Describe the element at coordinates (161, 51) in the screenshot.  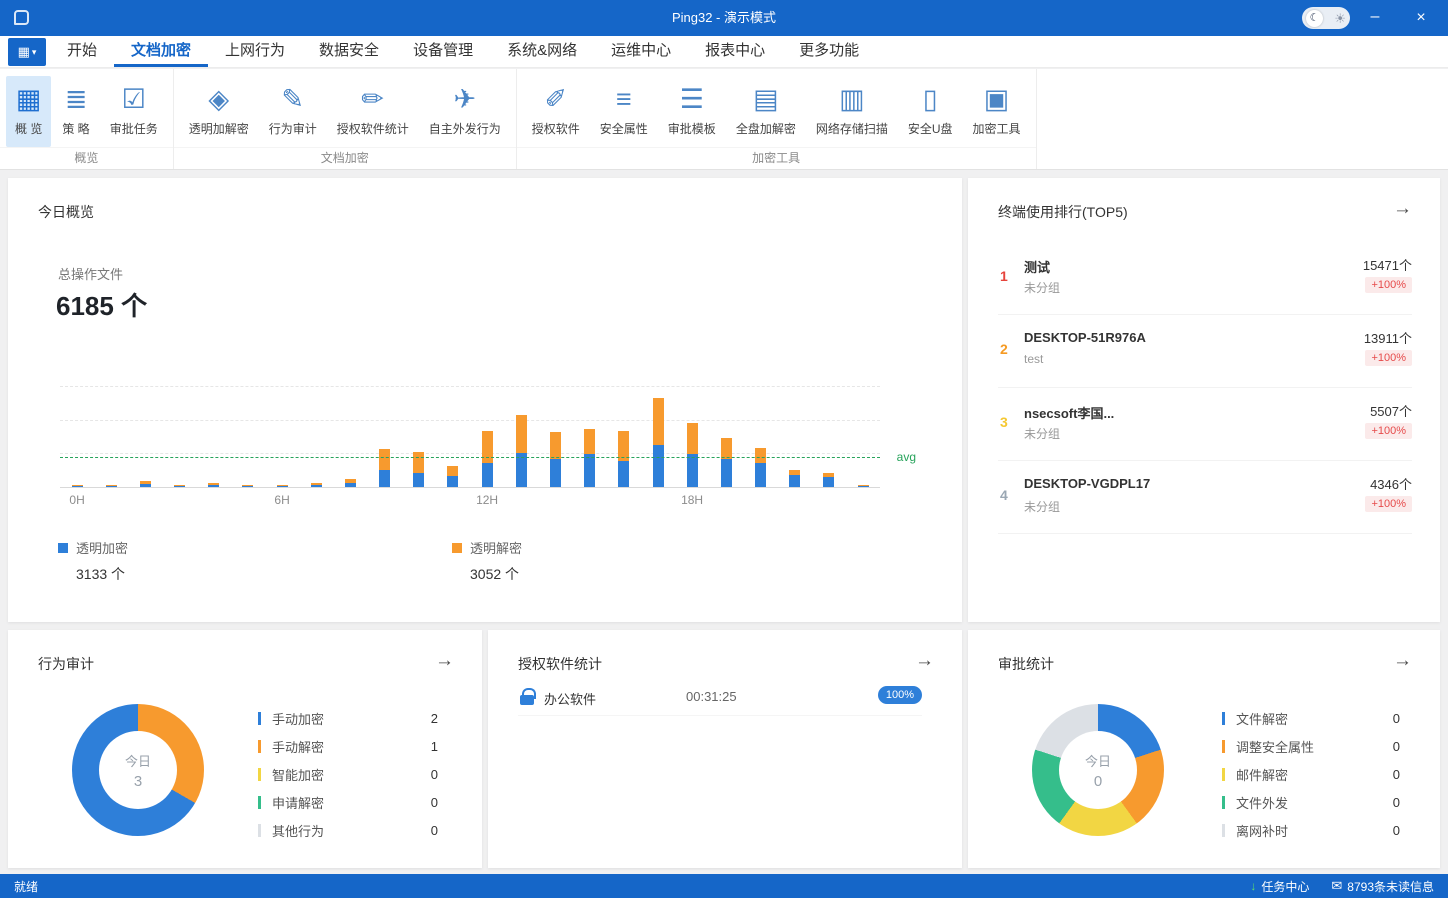
I see `tab-doc-encryption: 文档加密` at that location.